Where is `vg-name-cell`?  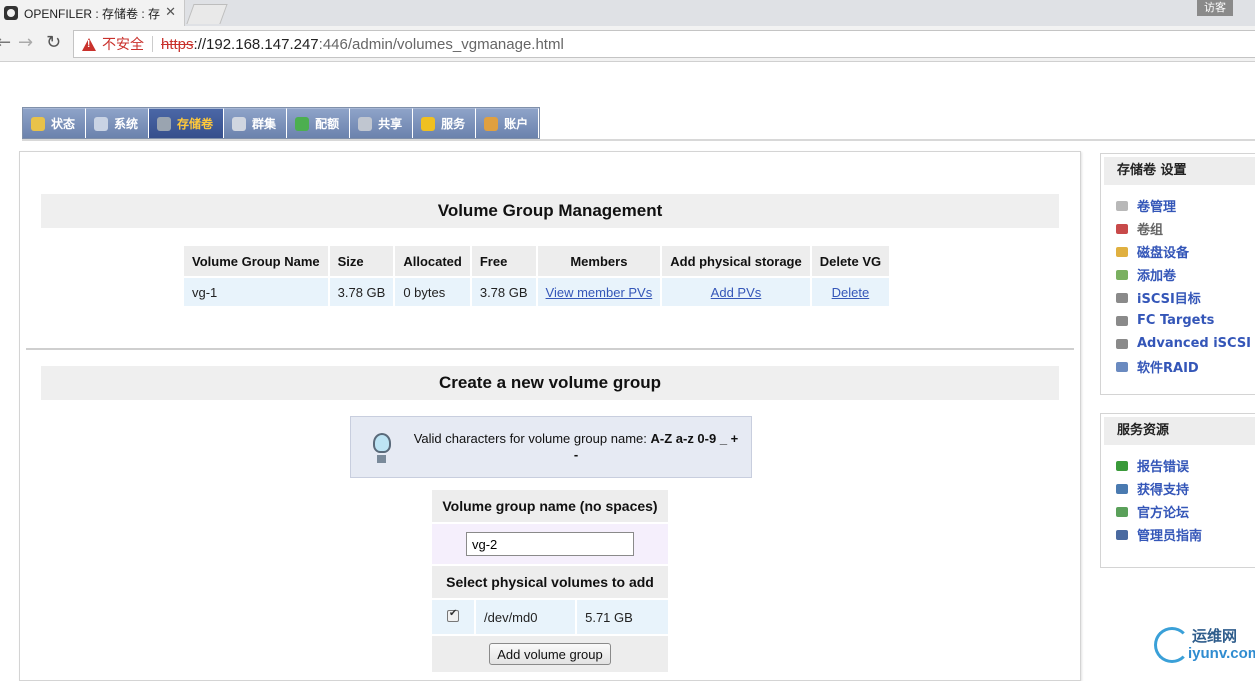 vg-name-cell is located at coordinates (550, 544).